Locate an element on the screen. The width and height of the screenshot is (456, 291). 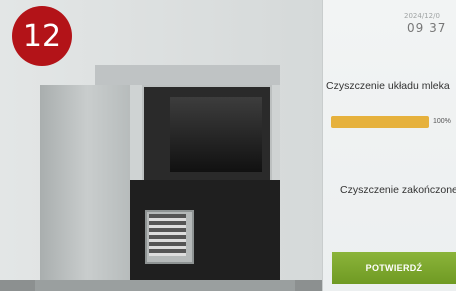
progress-percent: 100% is located at coordinates (442, 121).